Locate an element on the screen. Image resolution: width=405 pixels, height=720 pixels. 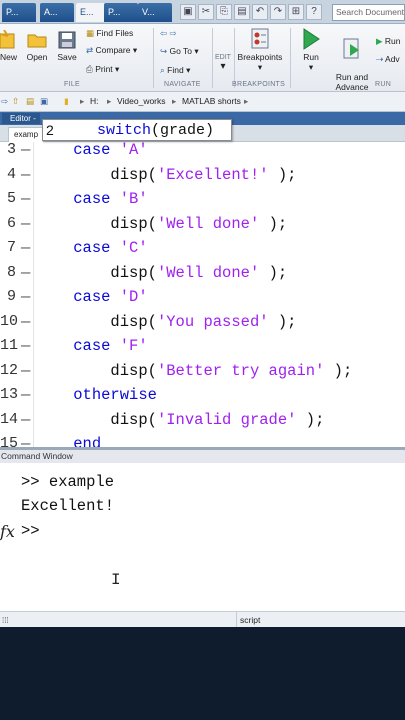
save-icon: ▣ is located at coordinates (188, 12).